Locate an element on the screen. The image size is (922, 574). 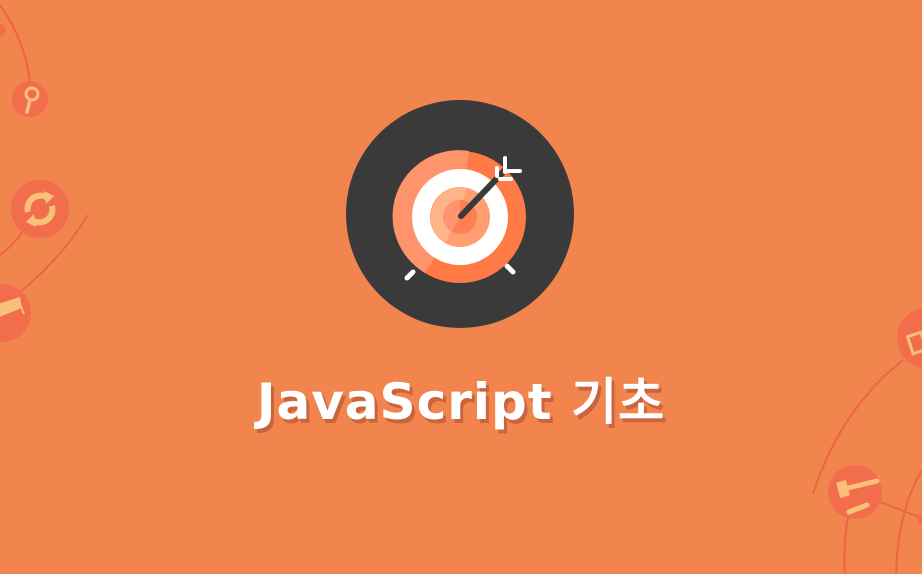
refresh-icon is located at coordinates (40, 209).